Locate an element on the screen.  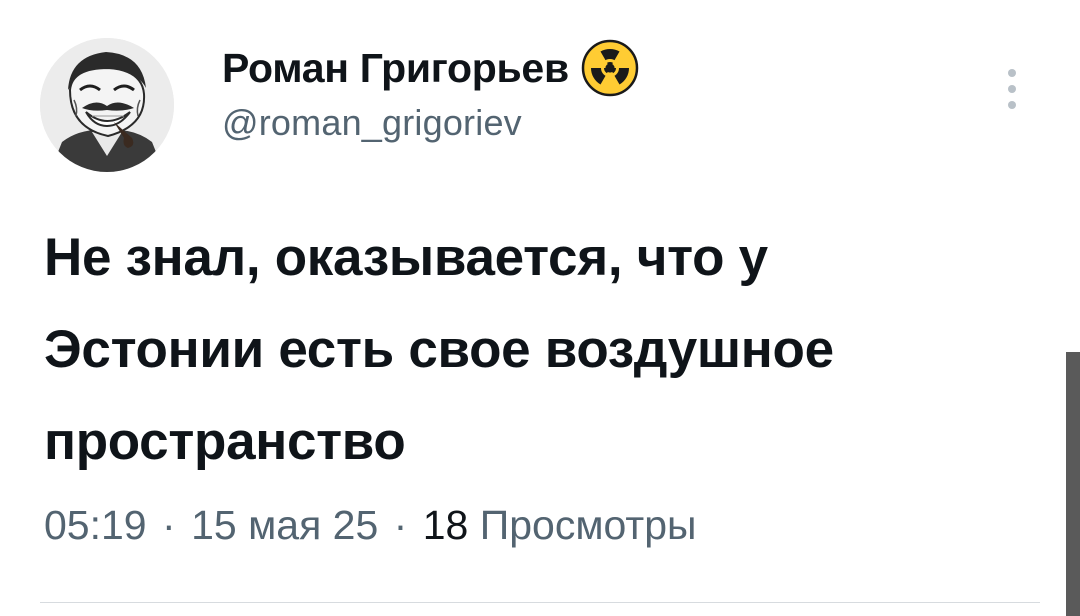
author-block: Роман Григорьев @roman_grigoriev is located at coordinates (430, 91).